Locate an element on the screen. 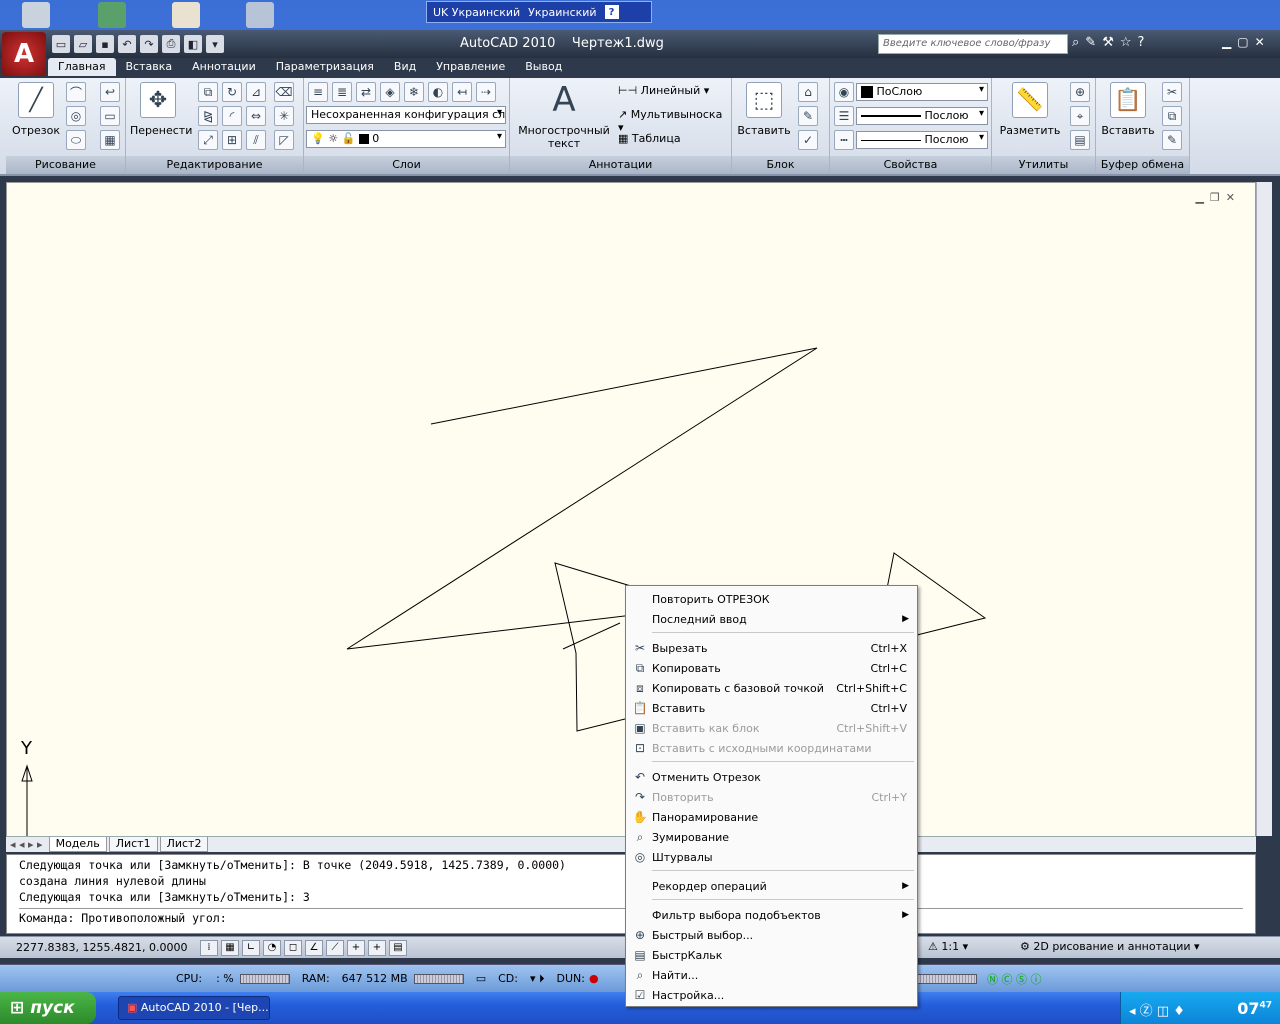  tab-nav-arrows: ◂ ◂ ▸ ▸ is located at coordinates (26, 844).